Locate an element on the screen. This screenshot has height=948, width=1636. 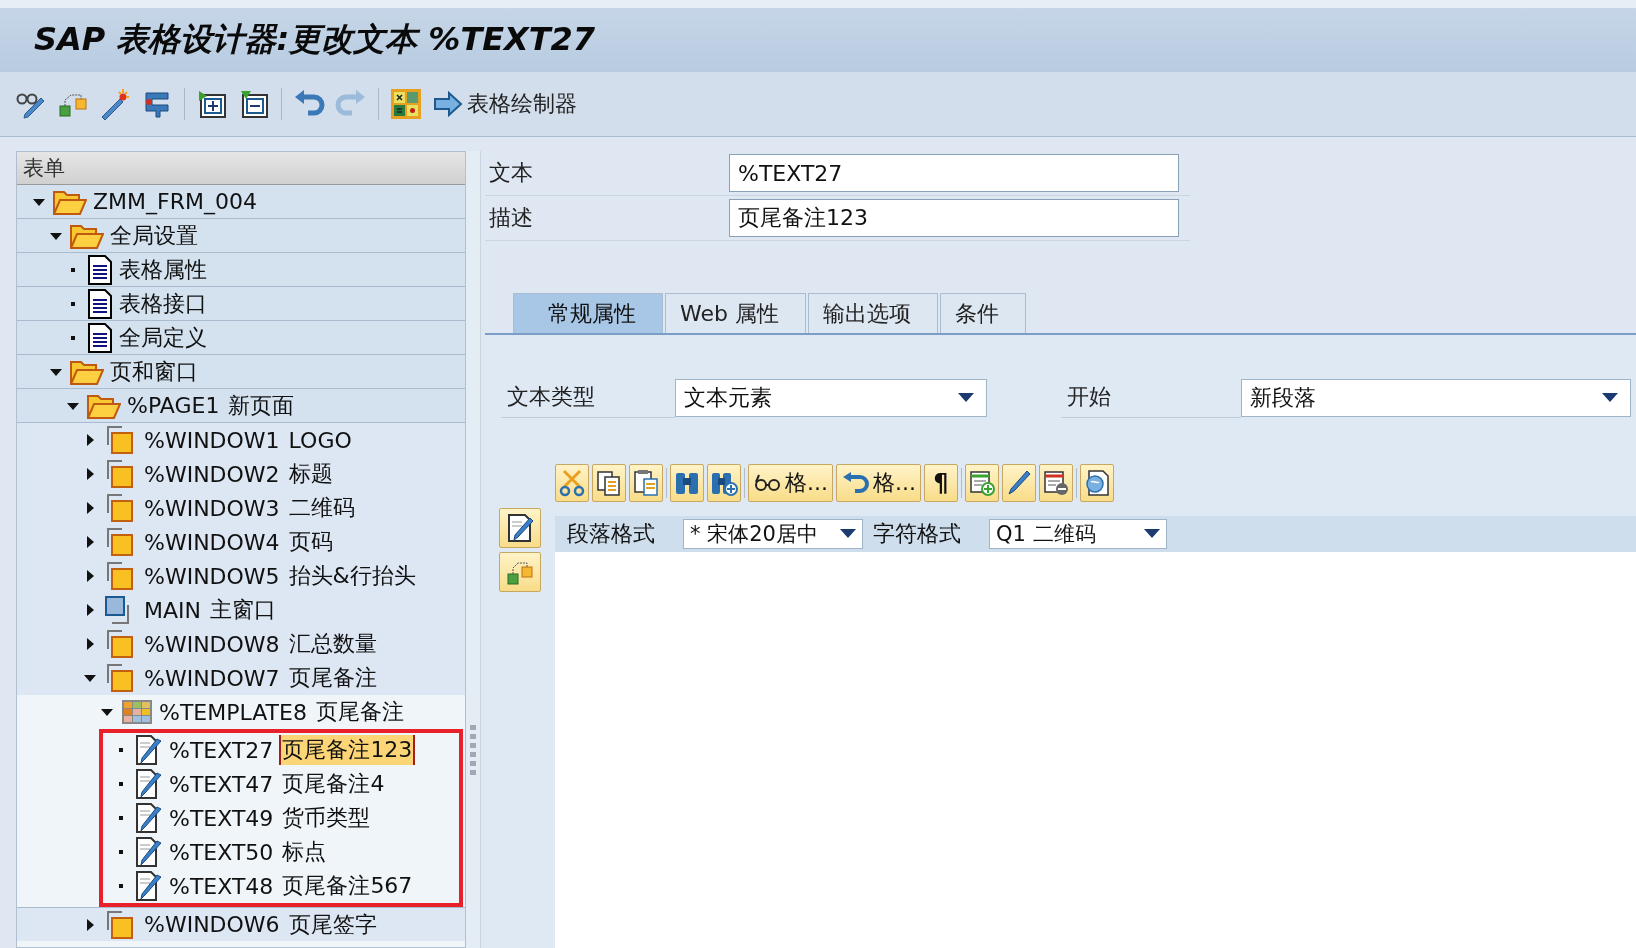
tree-item-description: 汇总数量 is located at coordinates (332, 644).